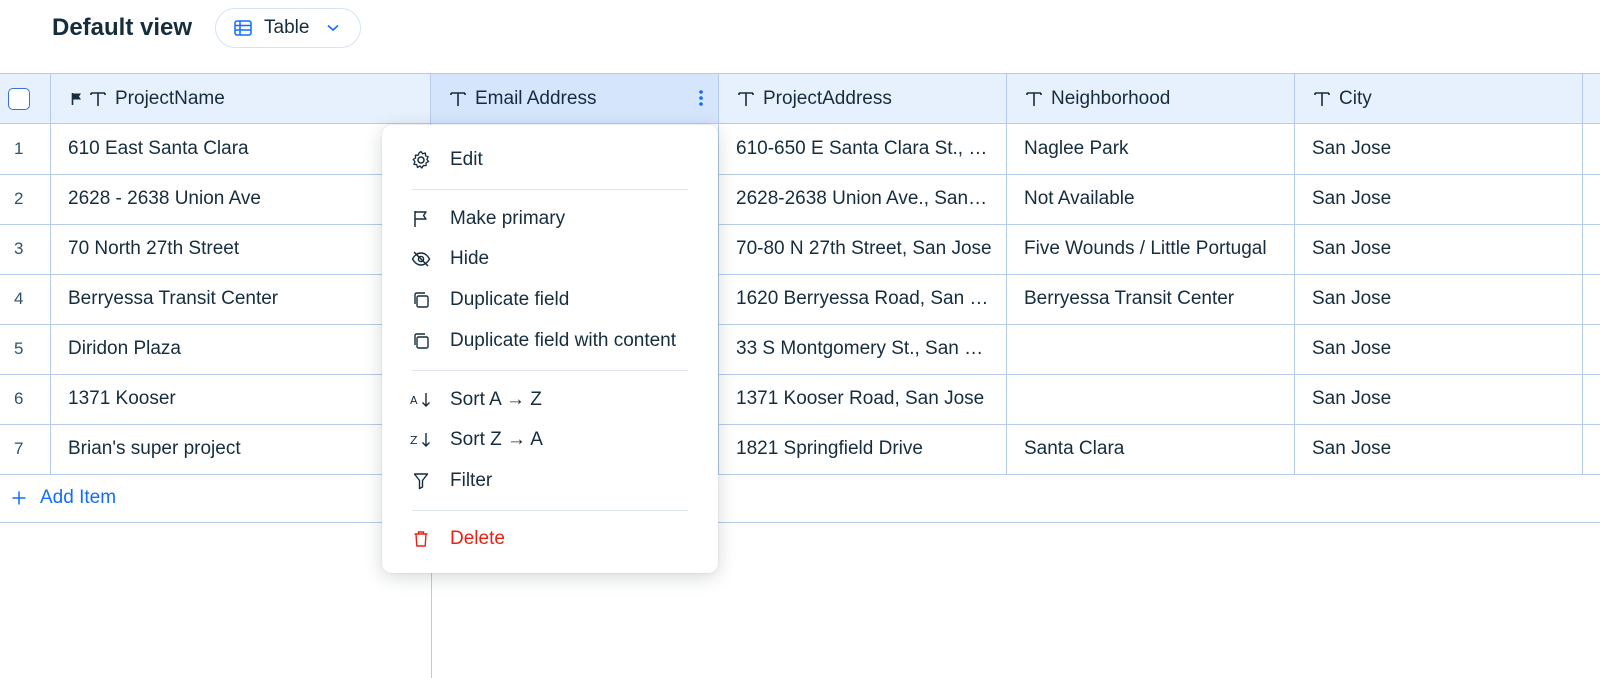  Describe the element at coordinates (550, 259) in the screenshot. I see `menu-item-hide: Hide` at that location.